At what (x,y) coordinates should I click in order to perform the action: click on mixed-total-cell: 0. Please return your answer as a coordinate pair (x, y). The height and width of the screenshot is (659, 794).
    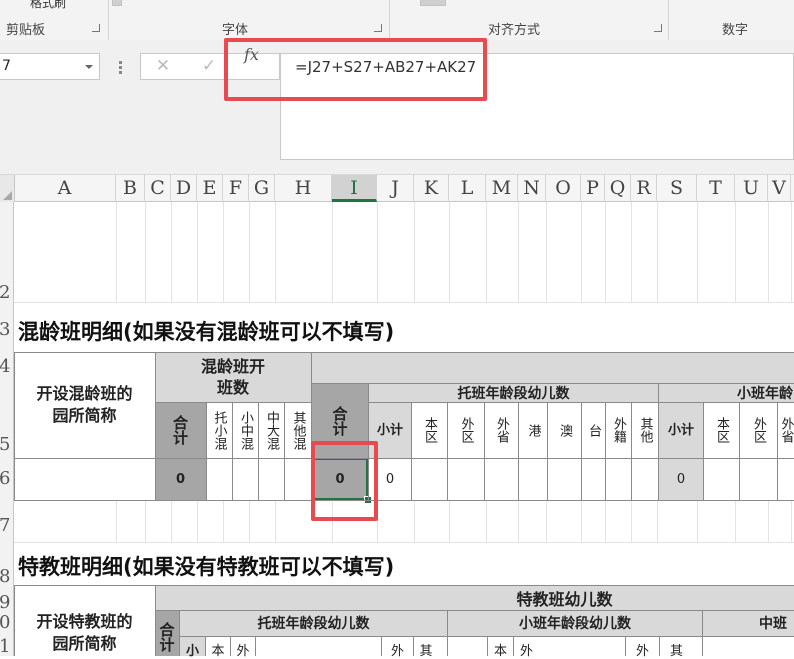
    Looking at the image, I should click on (180, 479).